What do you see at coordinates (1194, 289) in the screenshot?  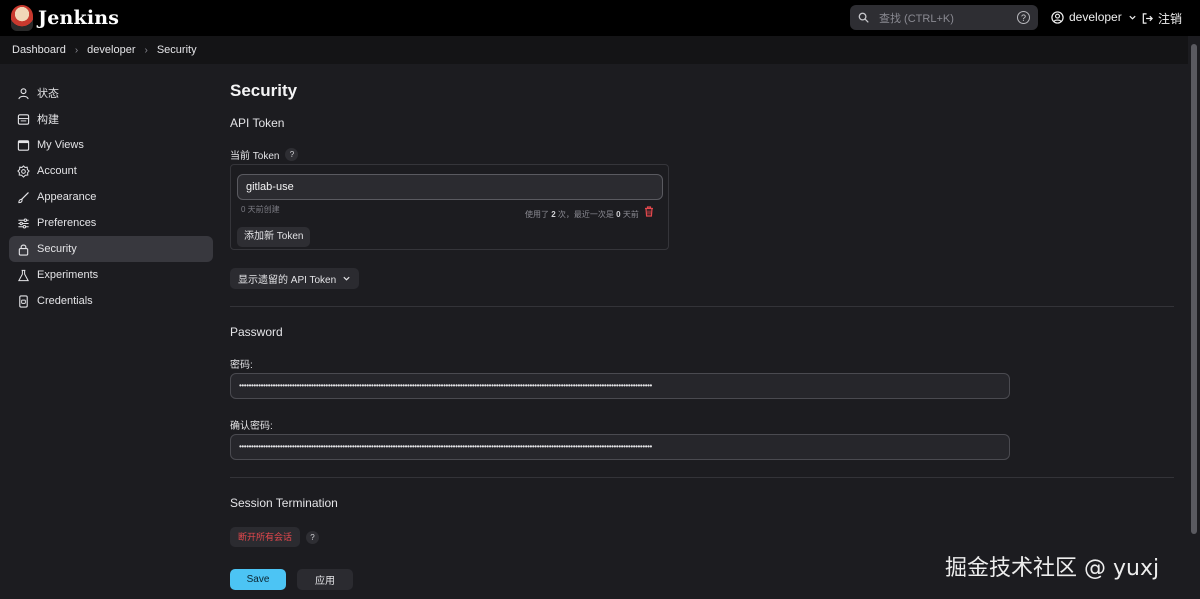 I see `scrollbar-thumb` at bounding box center [1194, 289].